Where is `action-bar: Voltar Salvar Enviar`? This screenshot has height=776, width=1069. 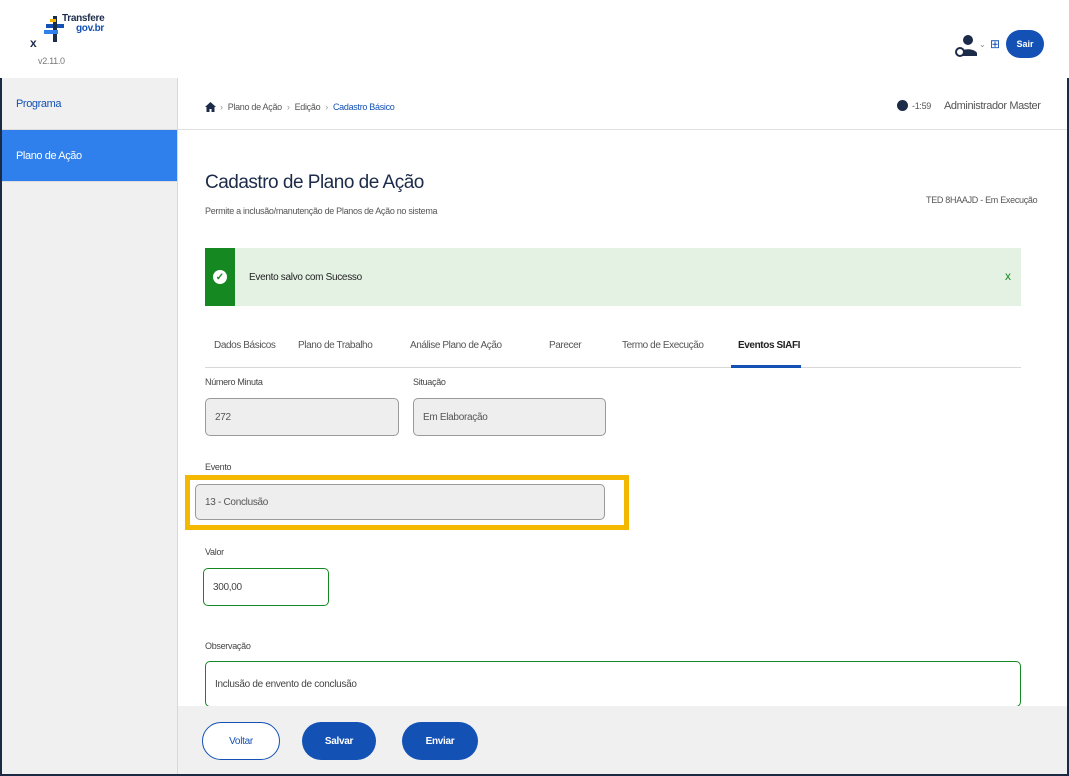 action-bar: Voltar Salvar Enviar is located at coordinates (622, 740).